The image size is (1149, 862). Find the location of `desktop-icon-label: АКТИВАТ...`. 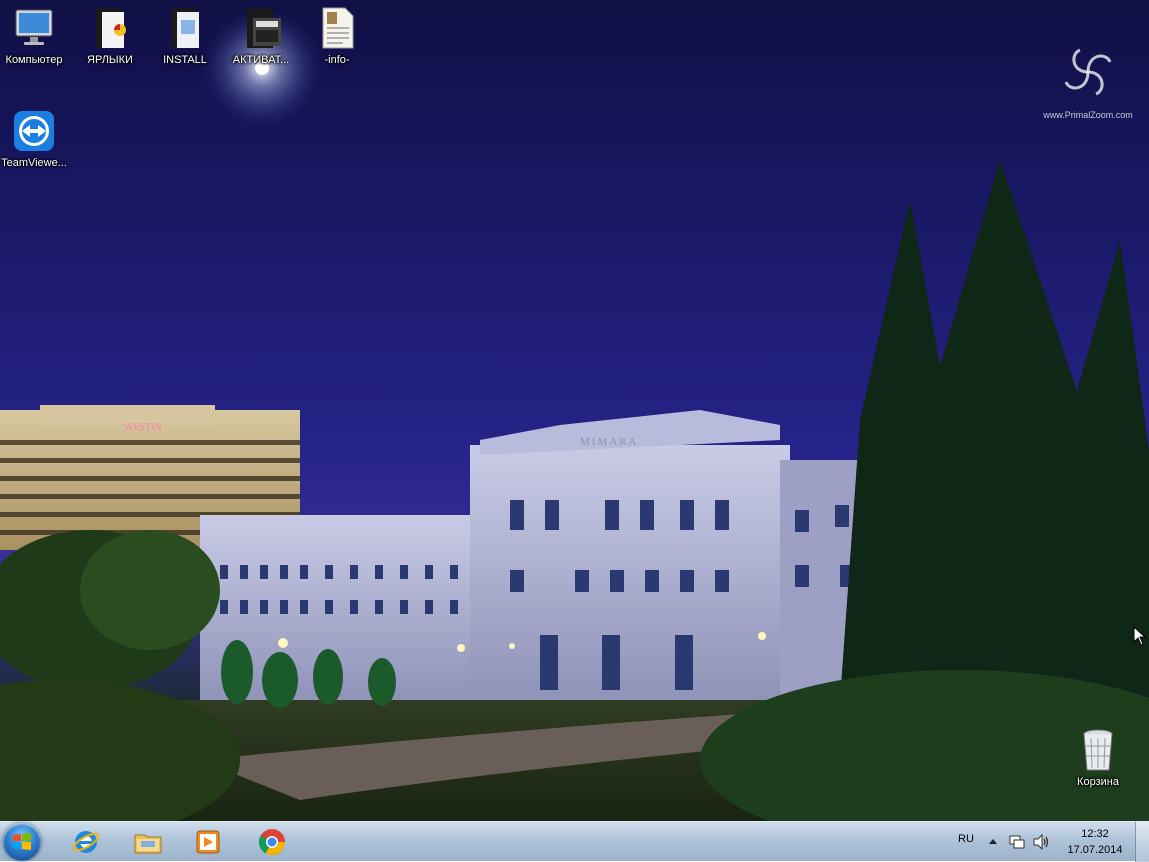

desktop-icon-label: АКТИВАТ... is located at coordinates (261, 60).